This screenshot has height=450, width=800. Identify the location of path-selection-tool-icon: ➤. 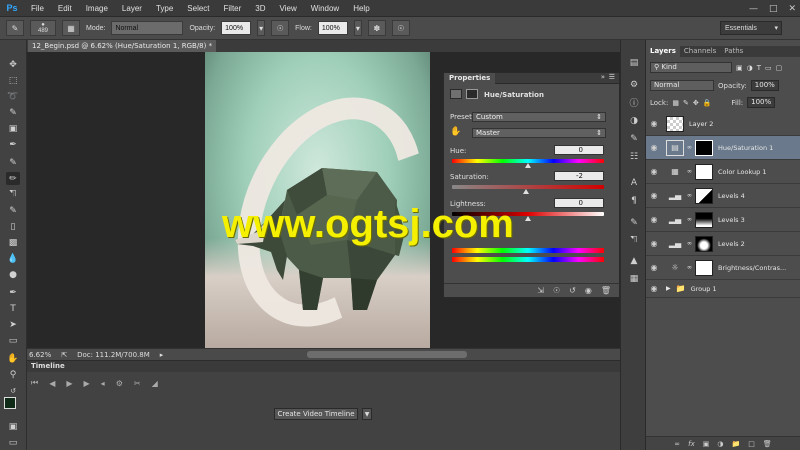
(13, 324).